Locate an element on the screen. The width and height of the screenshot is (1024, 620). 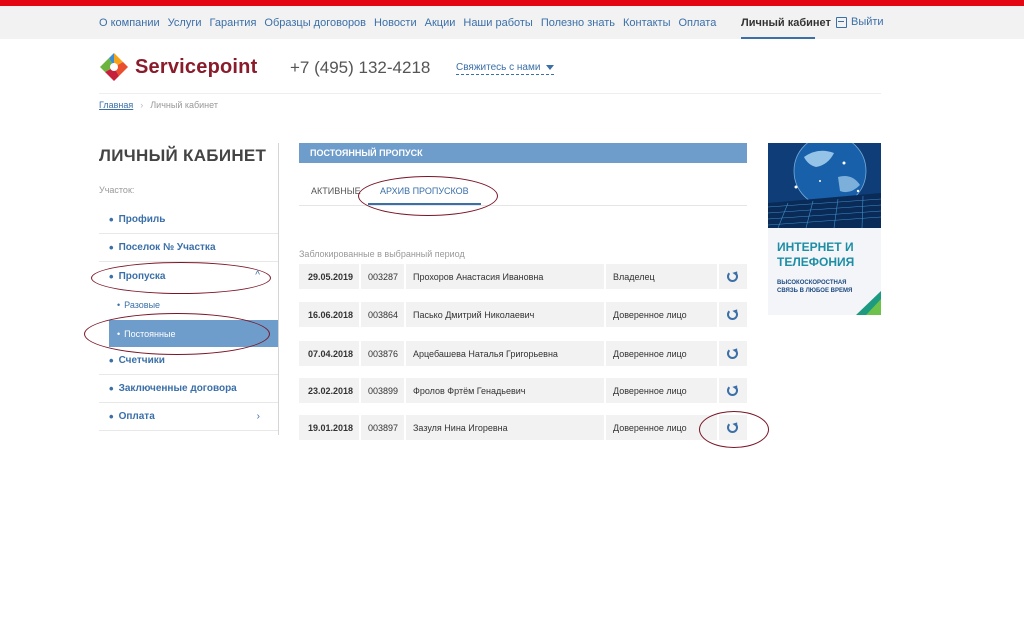
sidebar-item-label: Профиль is located at coordinates (142, 219).